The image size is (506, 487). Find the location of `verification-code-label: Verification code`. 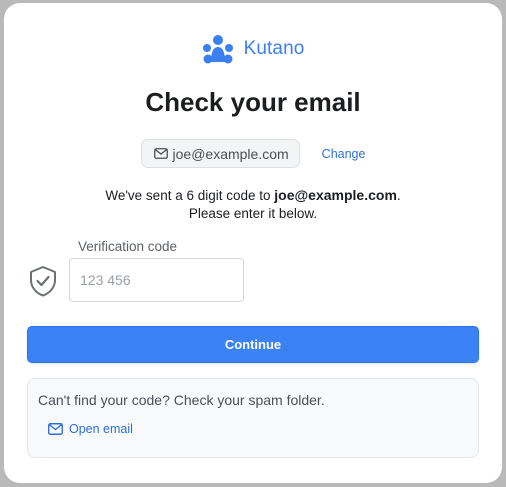

verification-code-label: Verification code is located at coordinates (128, 246).